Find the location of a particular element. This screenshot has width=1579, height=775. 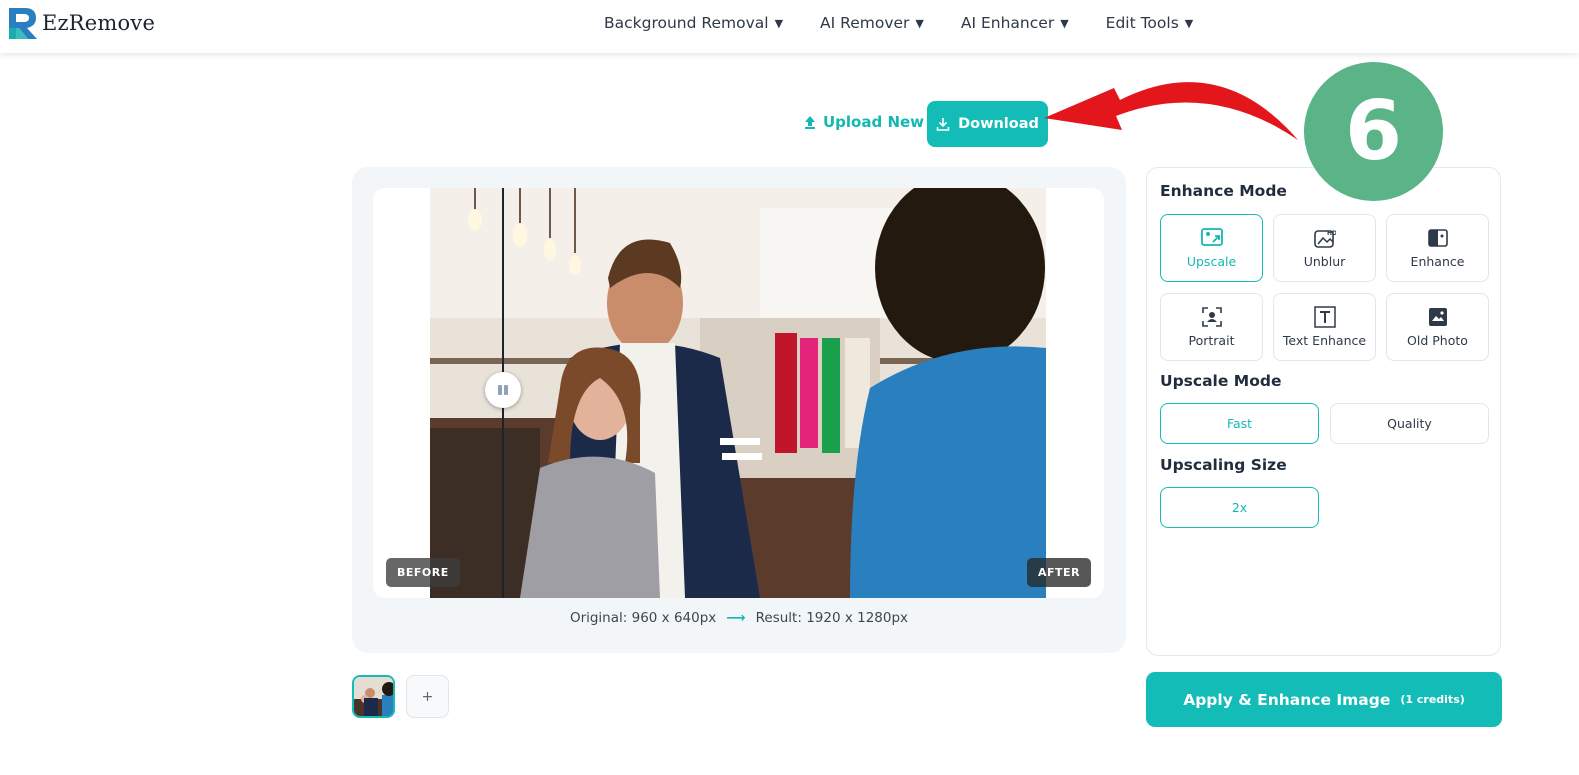

annotation-arrow is located at coordinates (1171, 111).